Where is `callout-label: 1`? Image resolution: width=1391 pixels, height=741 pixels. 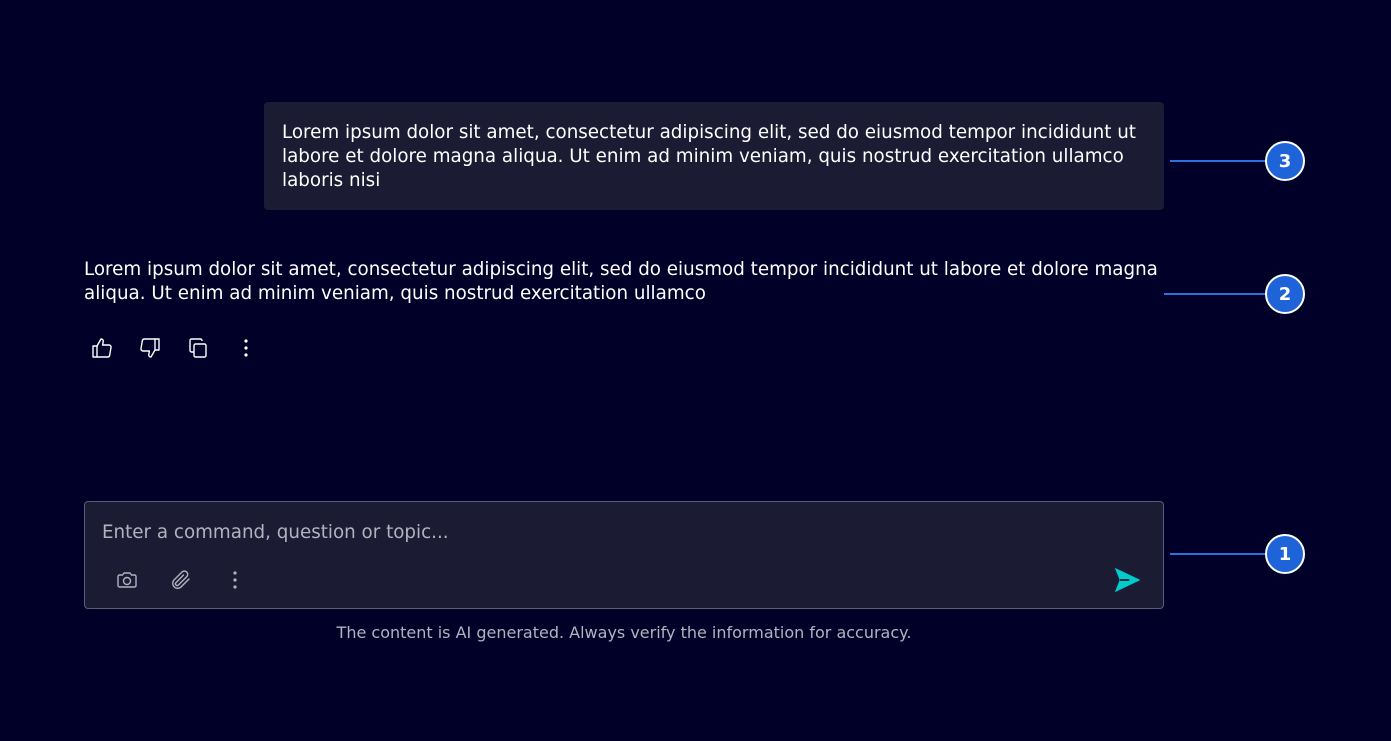 callout-label: 1 is located at coordinates (1285, 554).